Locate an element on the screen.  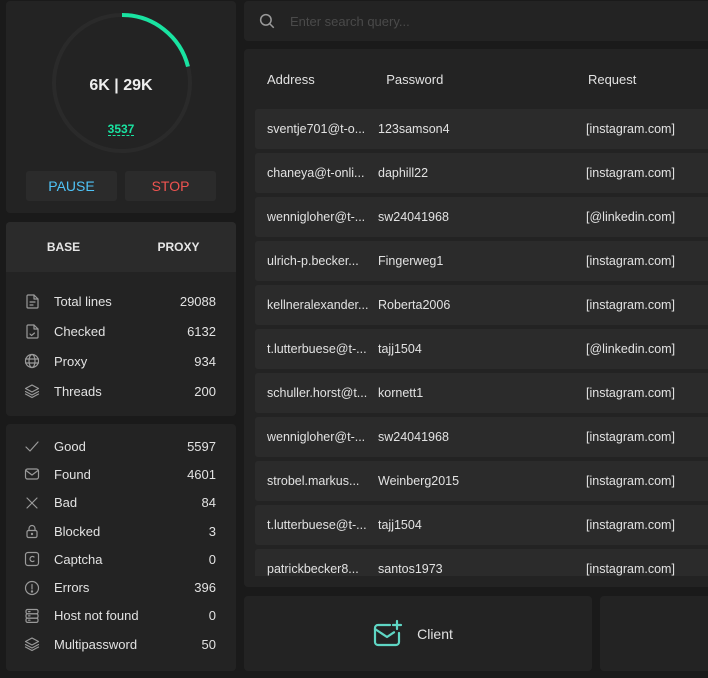
stat-row-checked: Checked 6132 is located at coordinates (120, 331).